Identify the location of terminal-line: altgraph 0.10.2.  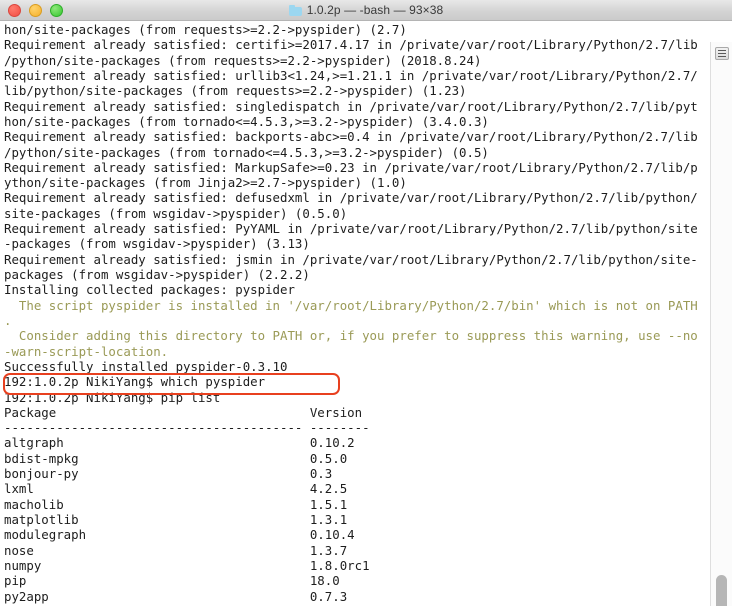
(179, 443).